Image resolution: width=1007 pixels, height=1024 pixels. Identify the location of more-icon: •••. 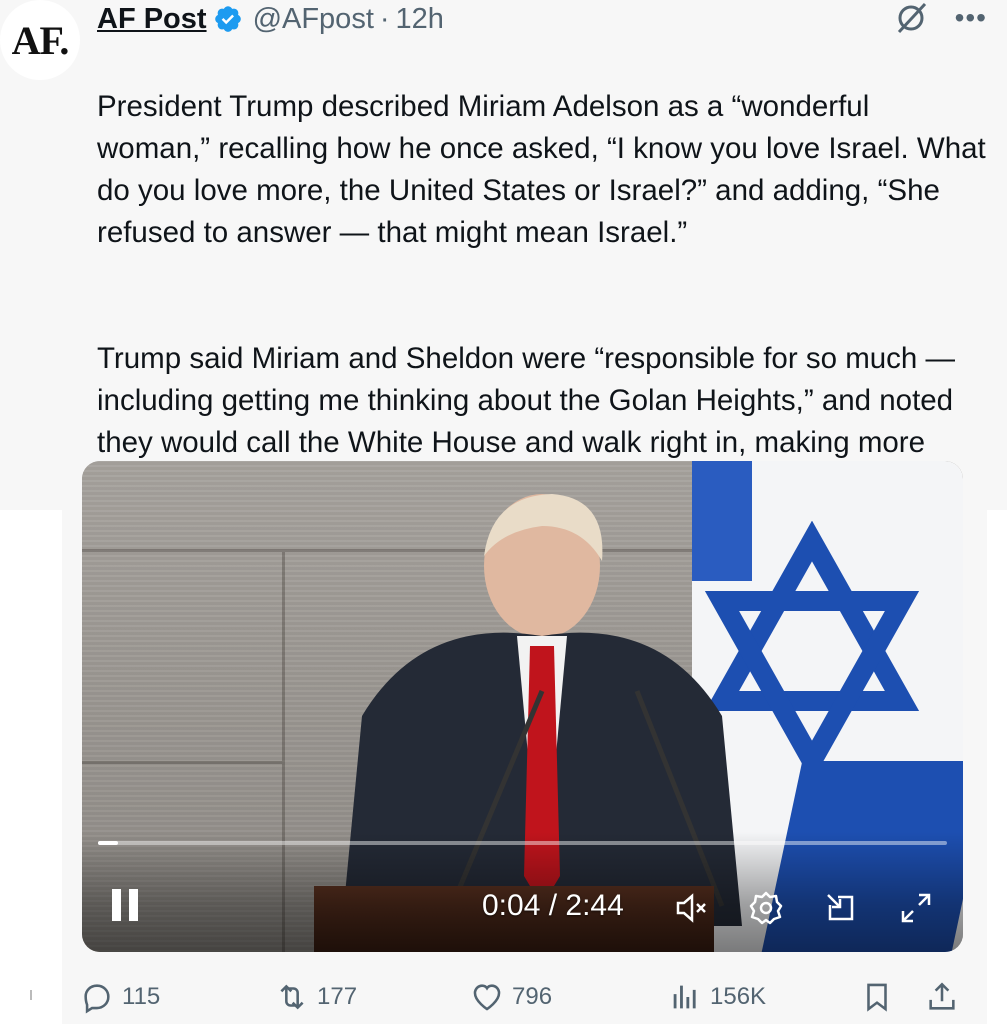
(971, 18).